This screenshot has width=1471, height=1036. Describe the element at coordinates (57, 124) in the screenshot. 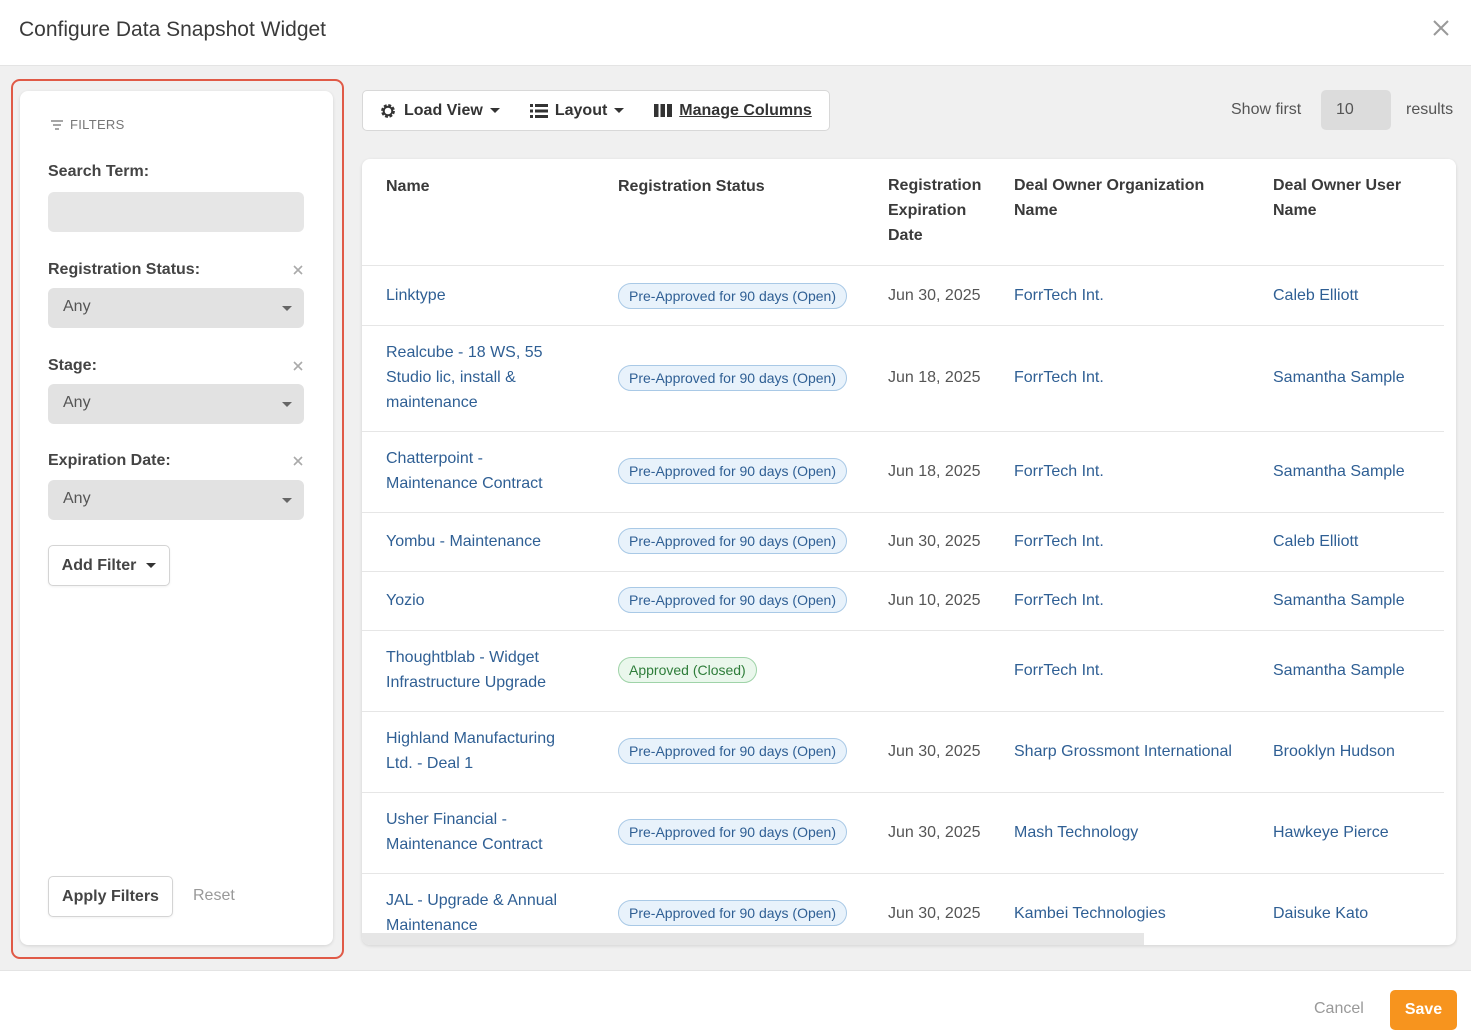

I see `filter-icon` at that location.